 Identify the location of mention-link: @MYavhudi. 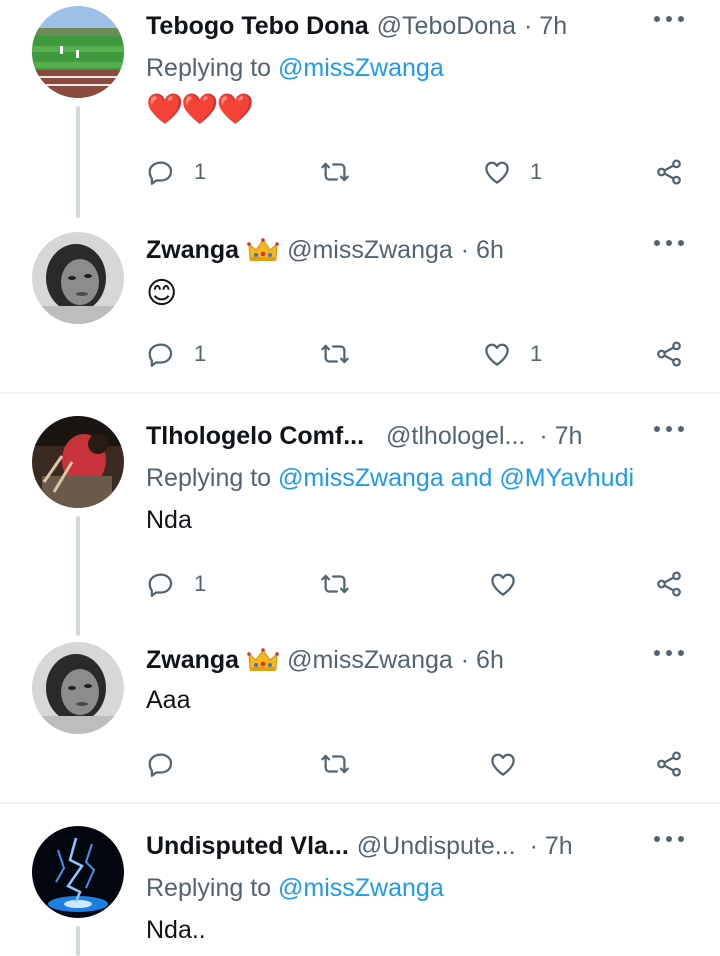
(566, 478).